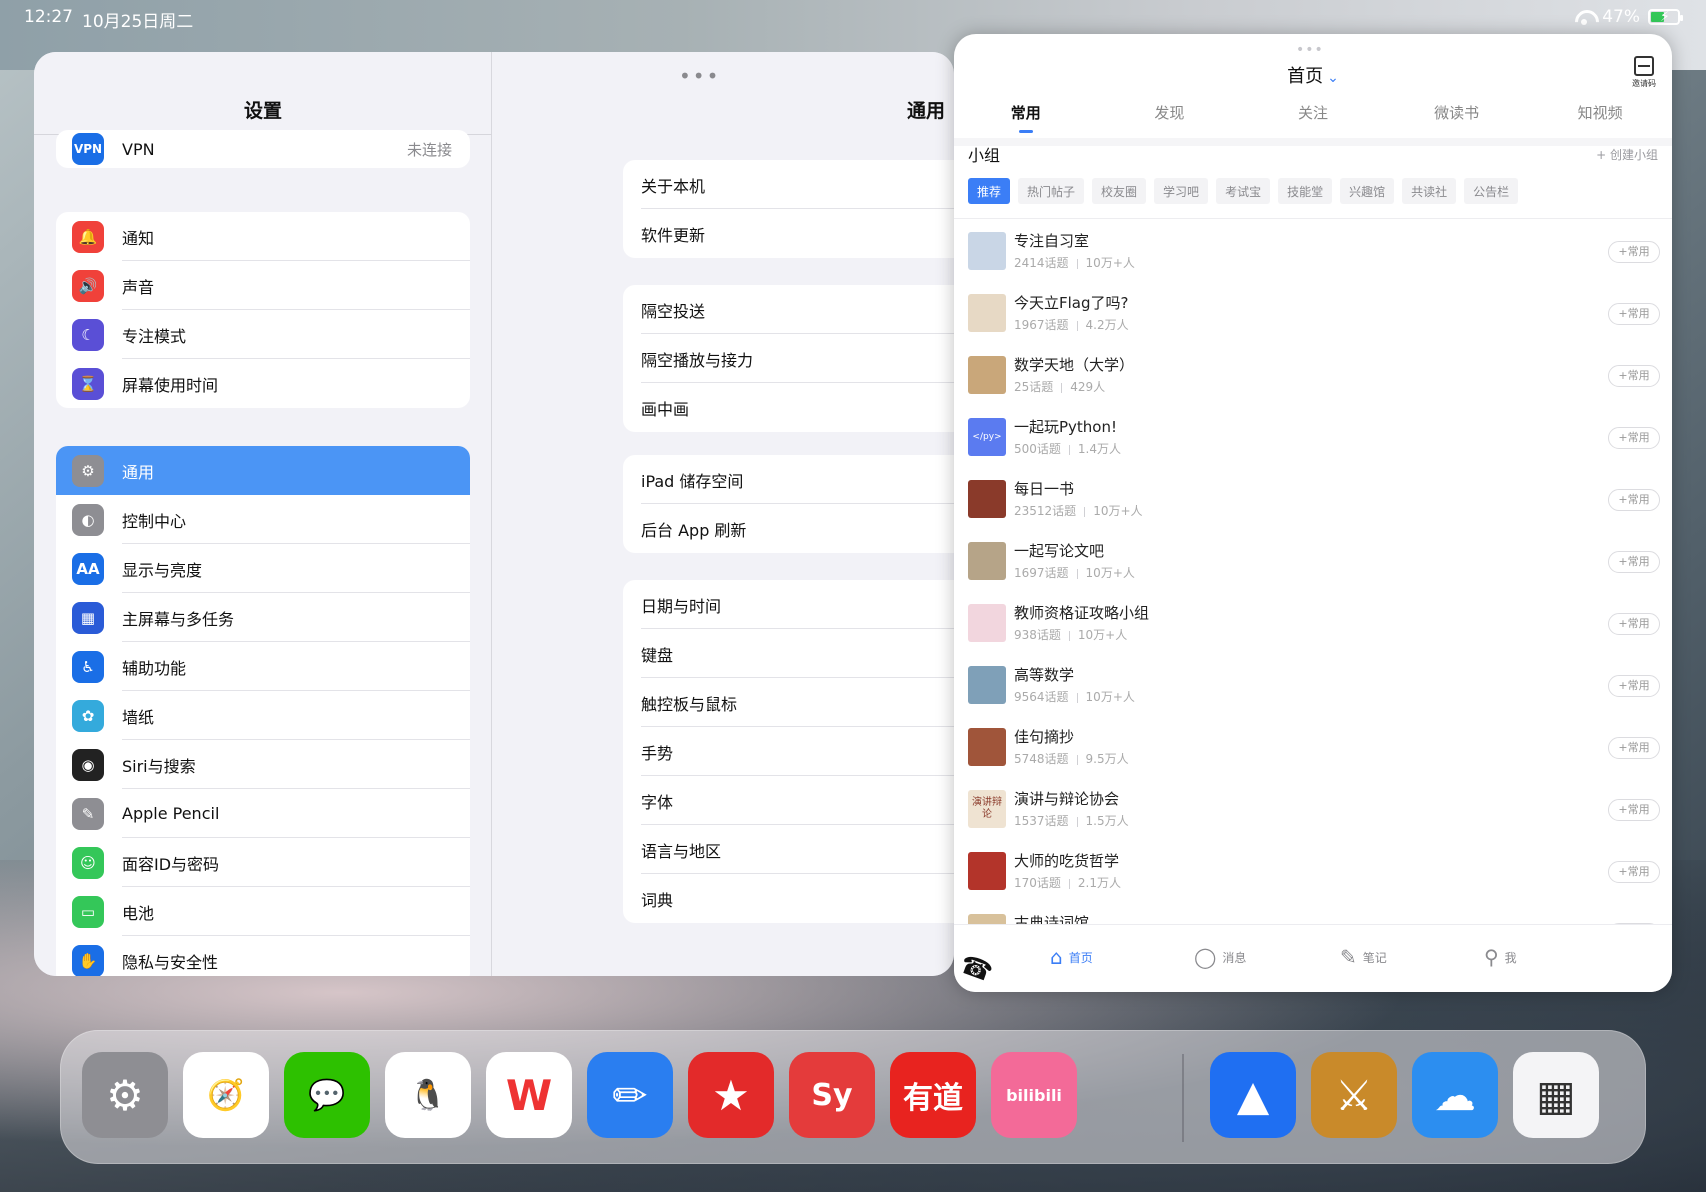 The width and height of the screenshot is (1706, 1192). I want to click on chip-6: 兴趣馆, so click(1367, 191).